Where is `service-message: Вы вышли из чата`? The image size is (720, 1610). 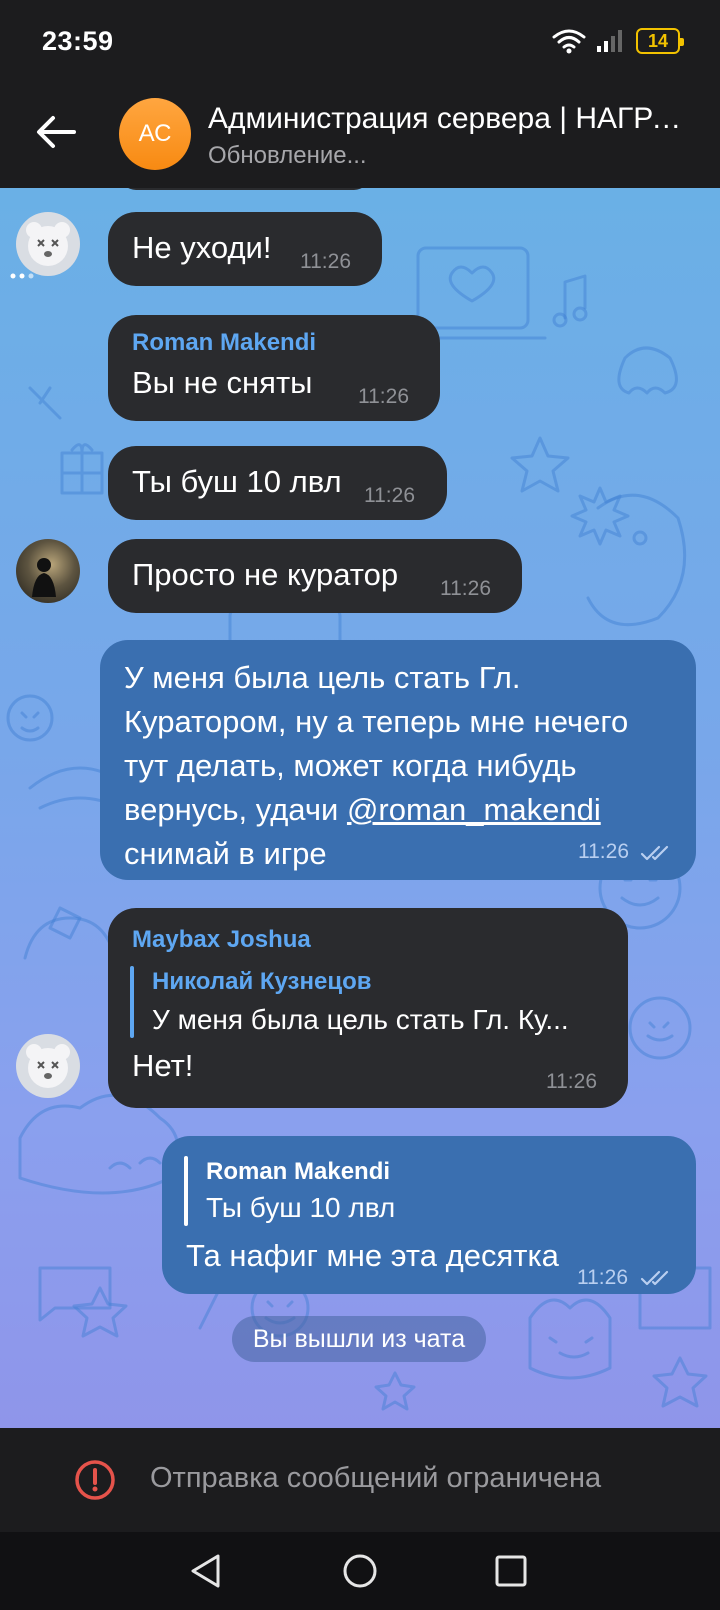 service-message: Вы вышли из чата is located at coordinates (359, 1339).